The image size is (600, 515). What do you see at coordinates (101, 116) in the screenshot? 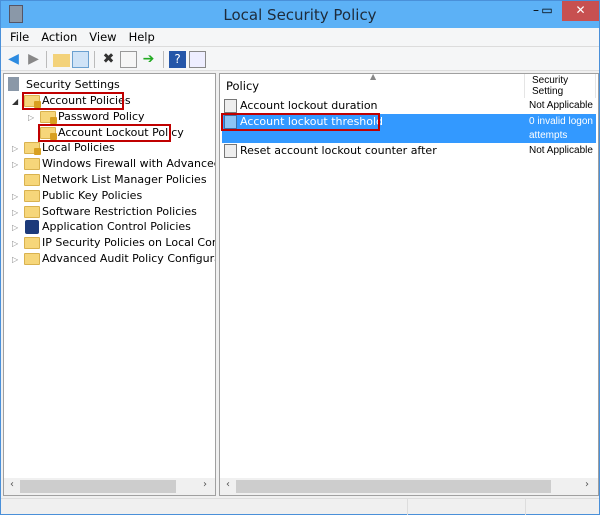
I see `tree-item-label: Password Policy` at bounding box center [101, 116].